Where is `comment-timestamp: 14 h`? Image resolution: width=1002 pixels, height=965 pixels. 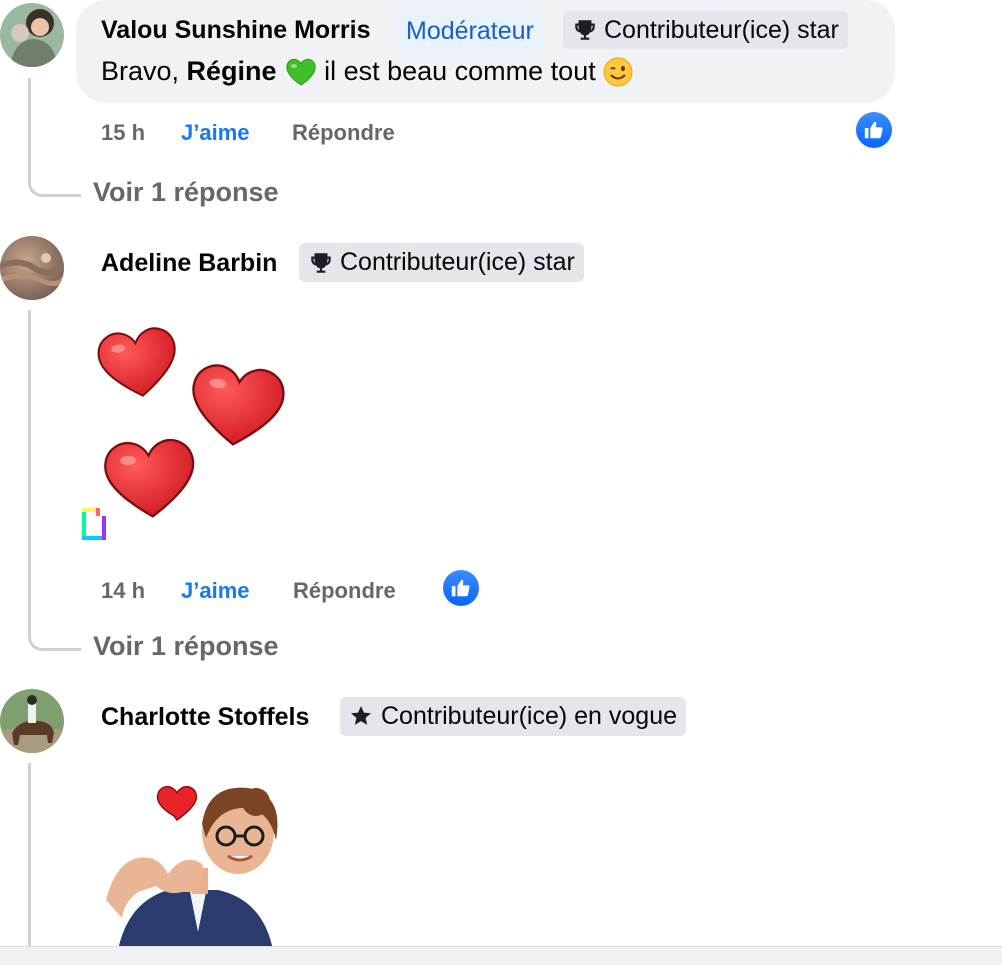 comment-timestamp: 14 h is located at coordinates (123, 591).